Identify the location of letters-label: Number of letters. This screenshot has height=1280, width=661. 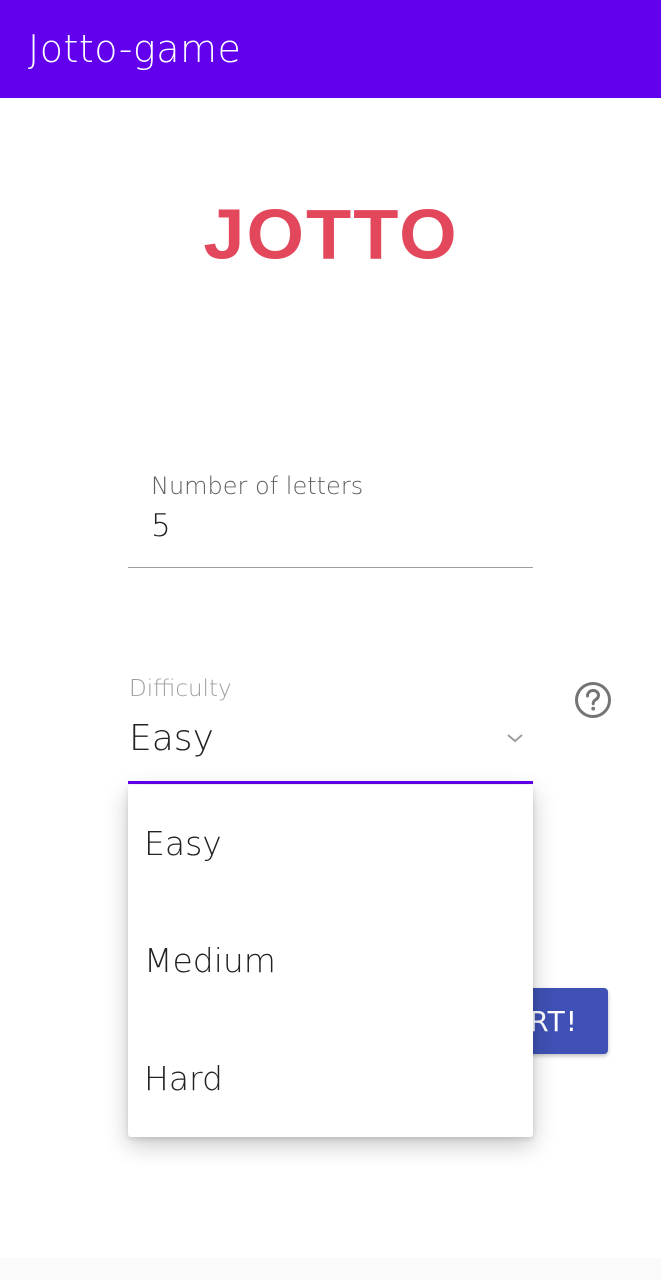
(257, 486).